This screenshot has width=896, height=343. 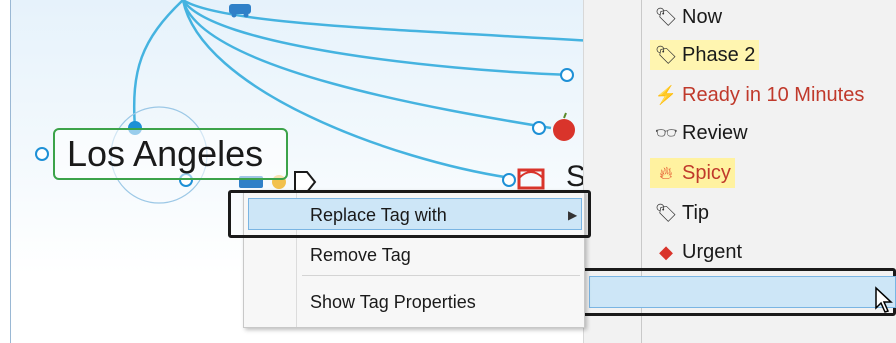 What do you see at coordinates (666, 132) in the screenshot?
I see `glasses-icon: 👓︎` at bounding box center [666, 132].